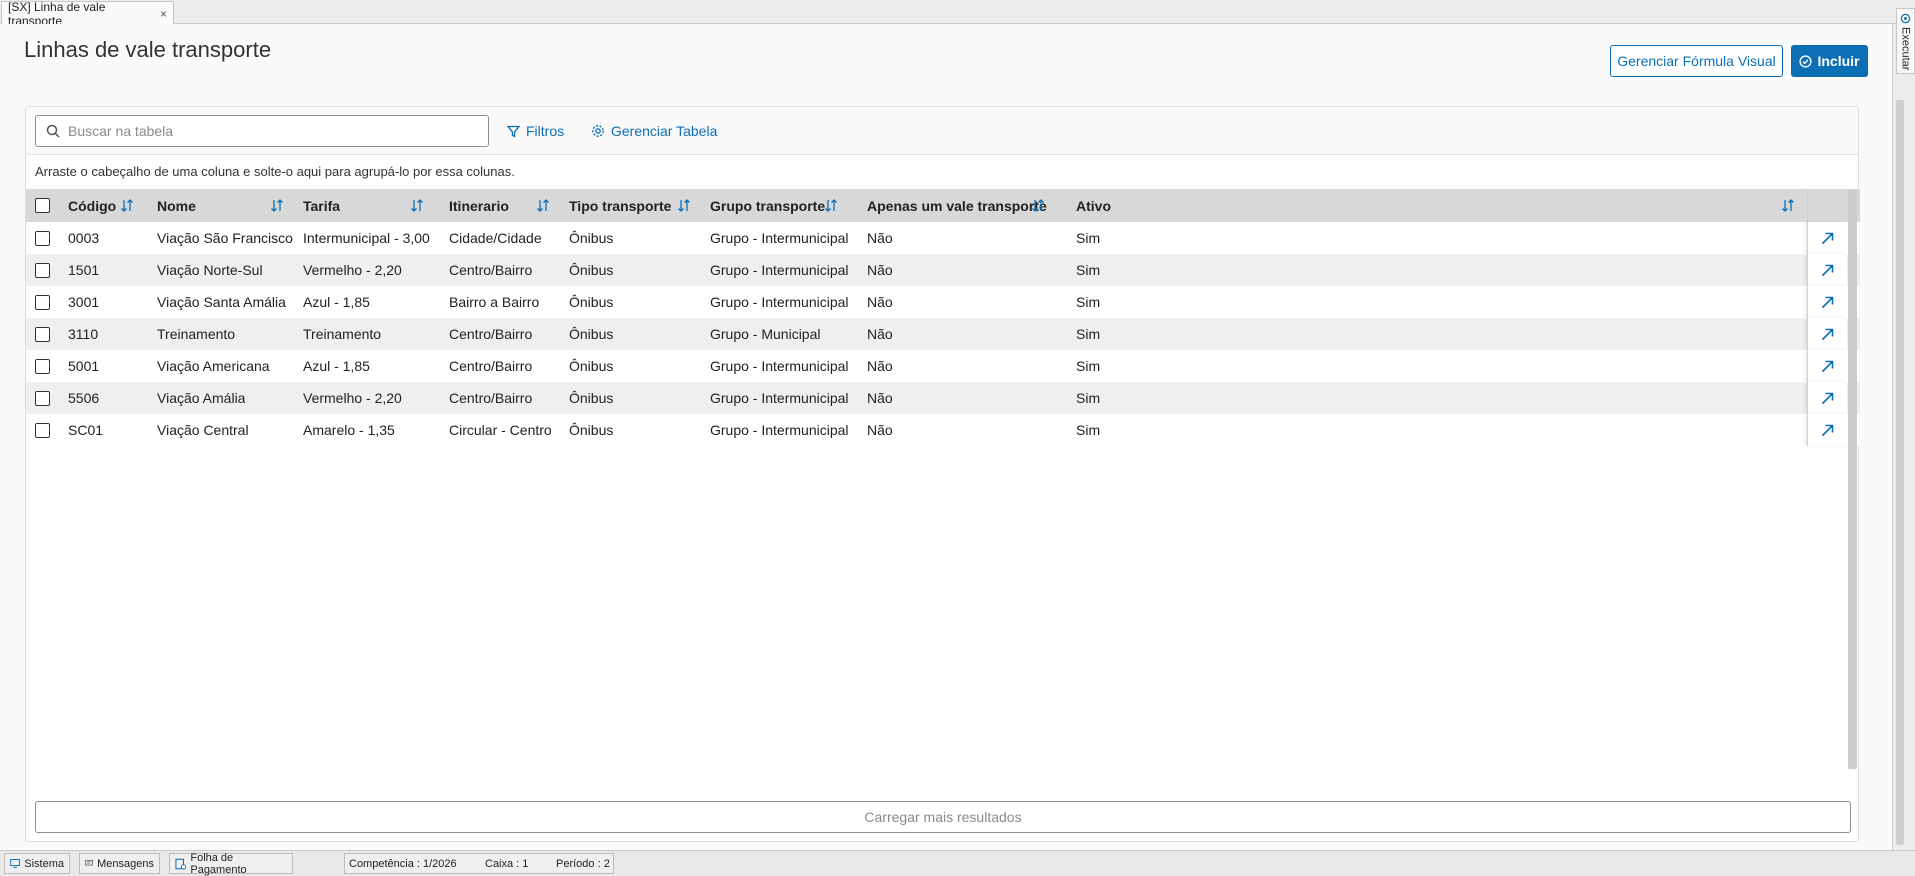 The height and width of the screenshot is (876, 1915). What do you see at coordinates (201, 398) in the screenshot?
I see `cell-nome: Viação Amália` at bounding box center [201, 398].